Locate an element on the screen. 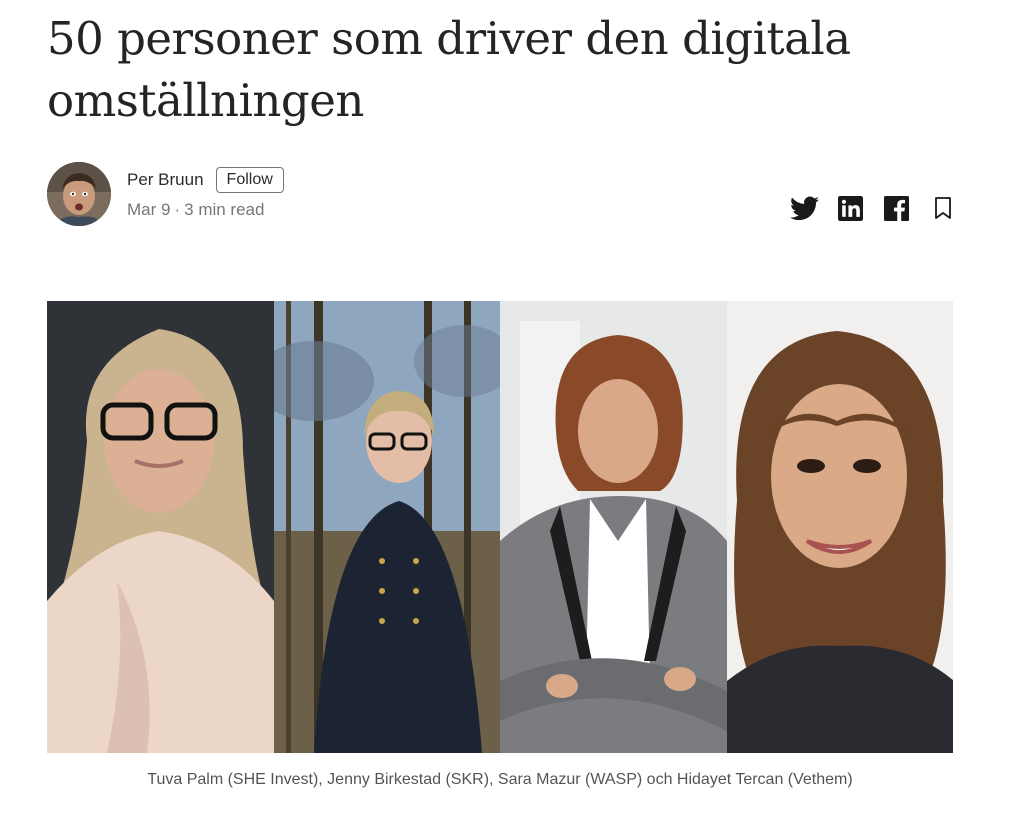 This screenshot has height=834, width=1022. post-meta: Mar 9 · 3 min read is located at coordinates (195, 210).